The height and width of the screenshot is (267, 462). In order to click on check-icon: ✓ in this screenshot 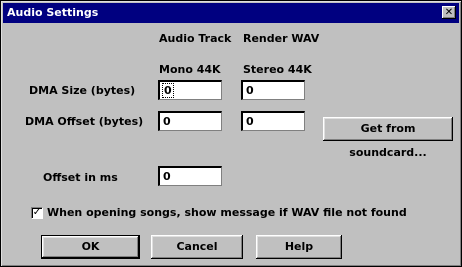, I will do `click(37, 212)`.